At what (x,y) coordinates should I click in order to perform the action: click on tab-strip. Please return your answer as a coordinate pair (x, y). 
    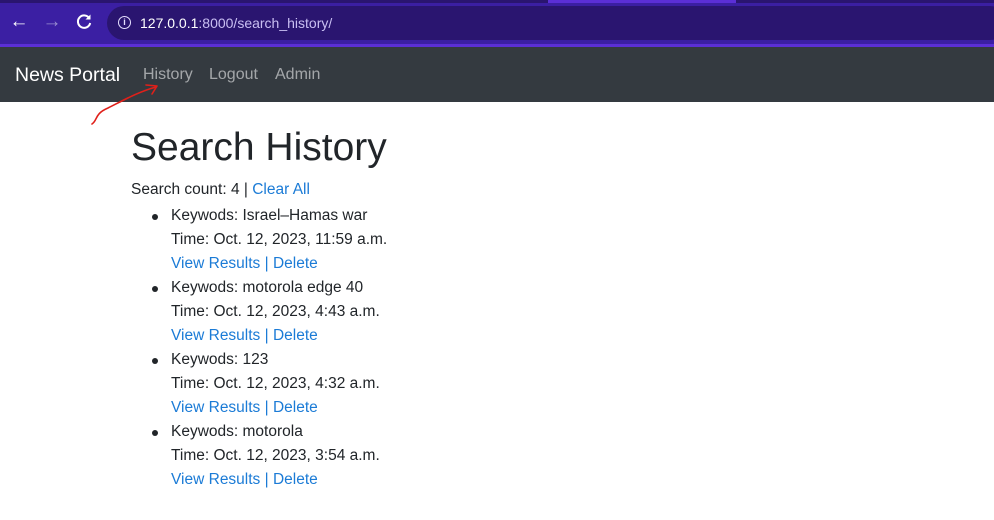
    Looking at the image, I should click on (497, 1).